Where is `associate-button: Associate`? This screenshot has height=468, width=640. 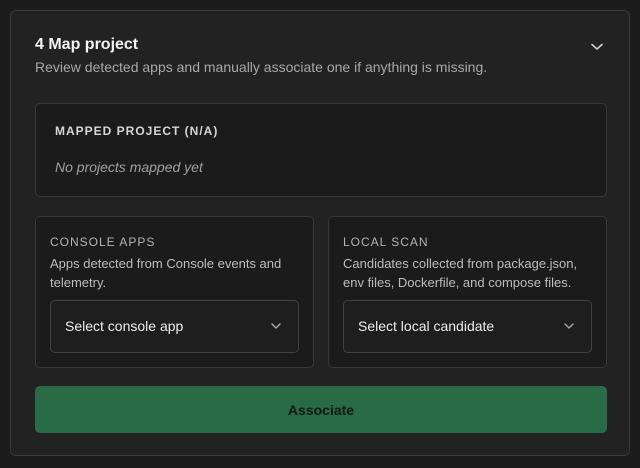
associate-button: Associate is located at coordinates (321, 409).